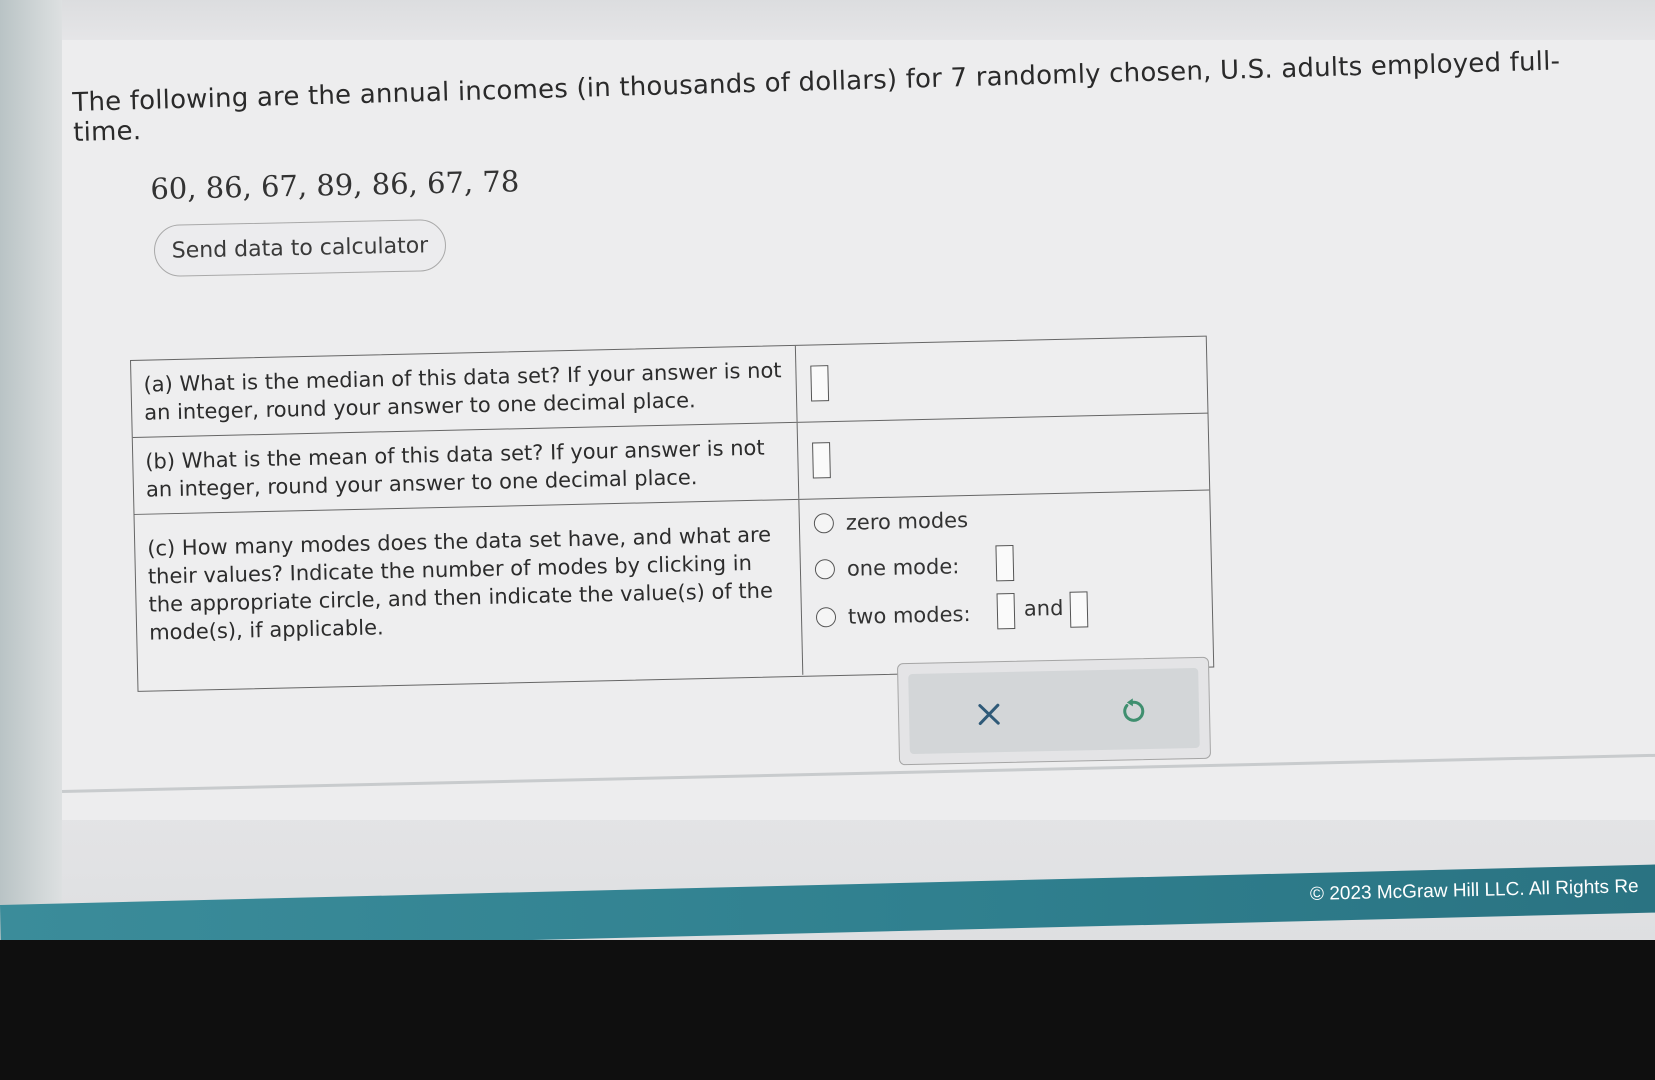 Image resolution: width=1655 pixels, height=1080 pixels. Describe the element at coordinates (300, 248) in the screenshot. I see `send-data-button: Send data to calculator` at that location.